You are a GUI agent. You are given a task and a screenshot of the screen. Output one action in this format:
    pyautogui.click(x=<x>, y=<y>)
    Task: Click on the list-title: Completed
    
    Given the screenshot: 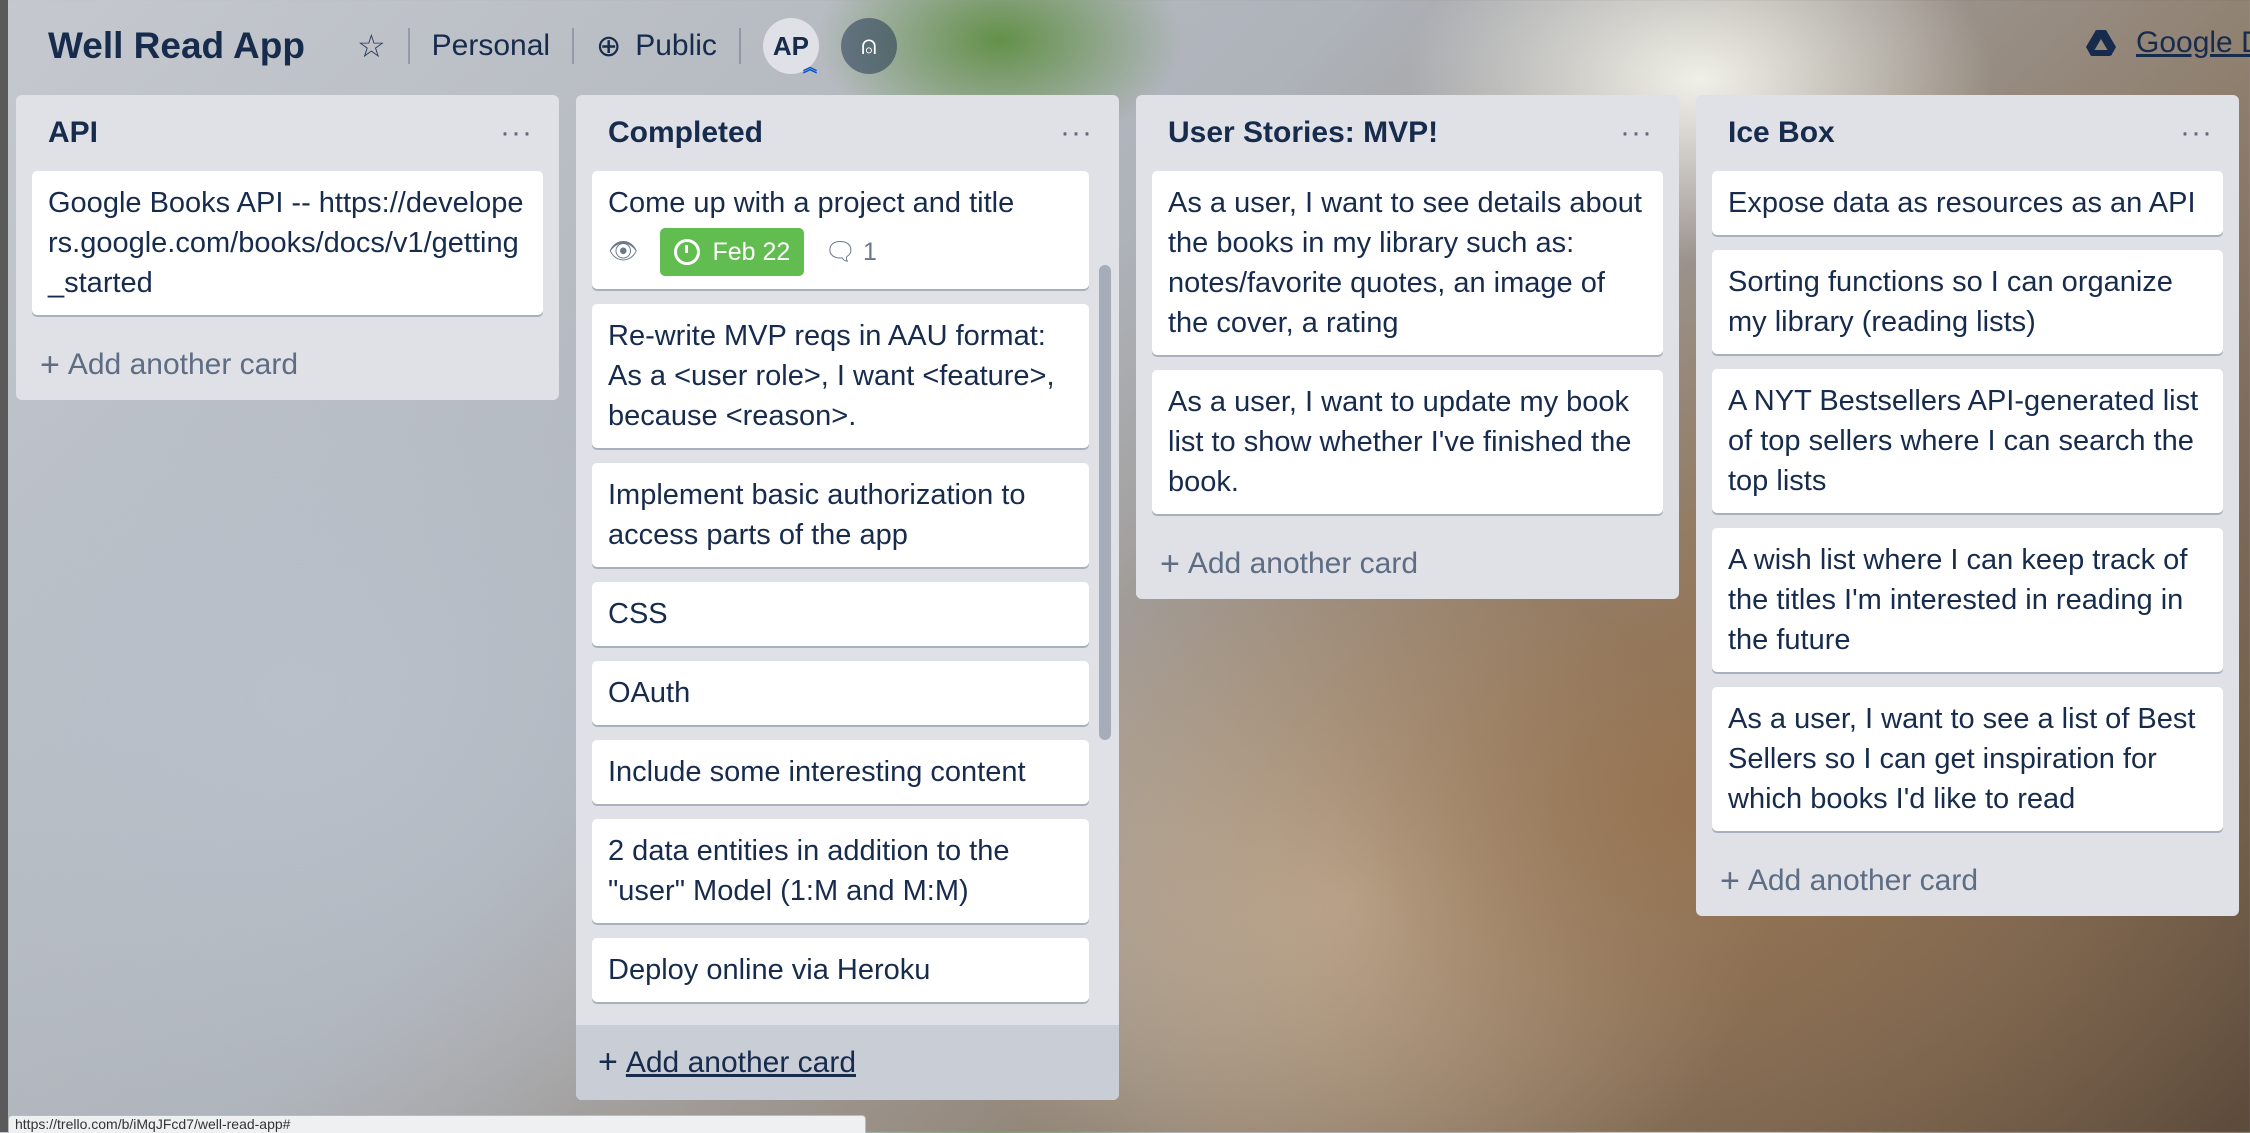 What is the action you would take?
    pyautogui.click(x=685, y=133)
    